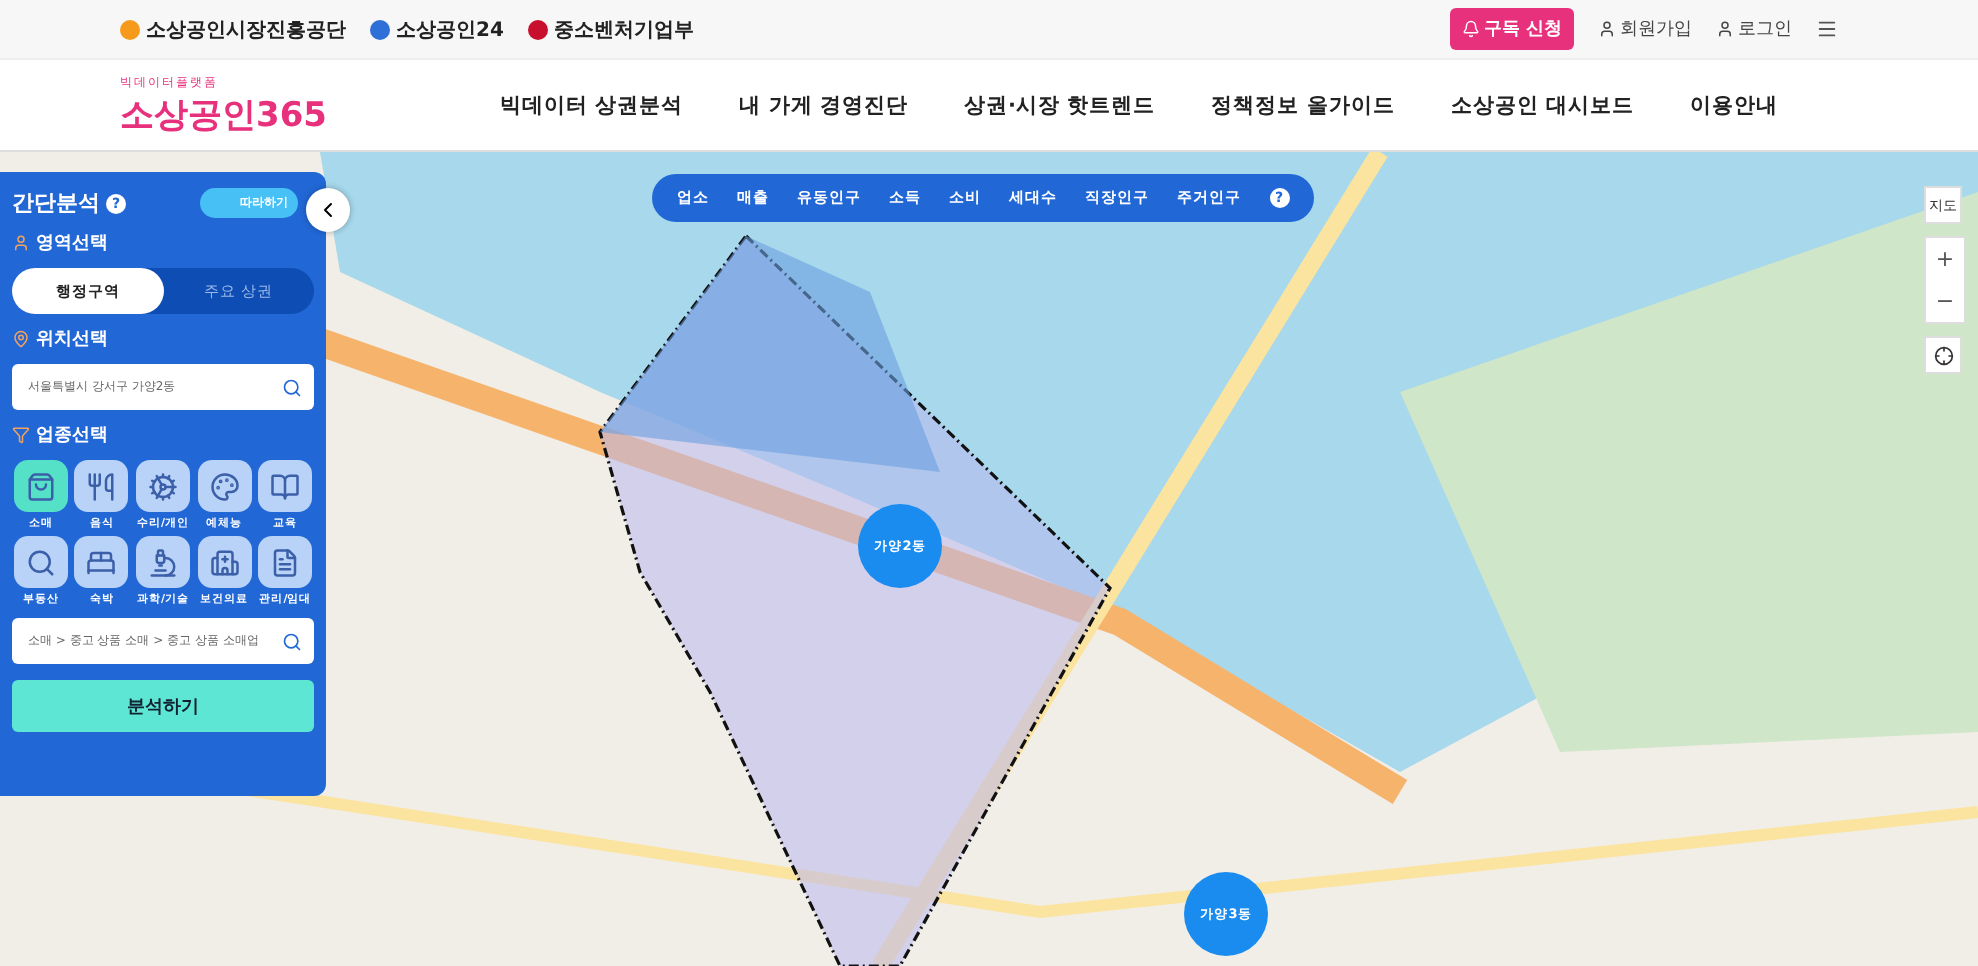 The image size is (1978, 966). Describe the element at coordinates (1470, 29) in the screenshot. I see `bell-icon` at that location.